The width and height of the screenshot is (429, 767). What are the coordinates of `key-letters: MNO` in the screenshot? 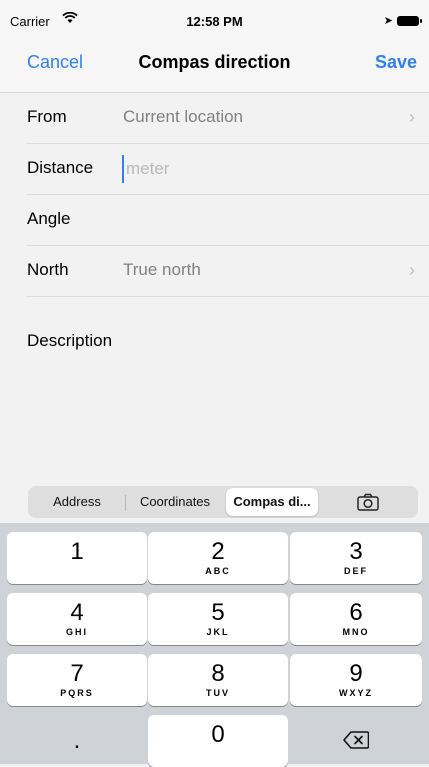 It's located at (356, 632).